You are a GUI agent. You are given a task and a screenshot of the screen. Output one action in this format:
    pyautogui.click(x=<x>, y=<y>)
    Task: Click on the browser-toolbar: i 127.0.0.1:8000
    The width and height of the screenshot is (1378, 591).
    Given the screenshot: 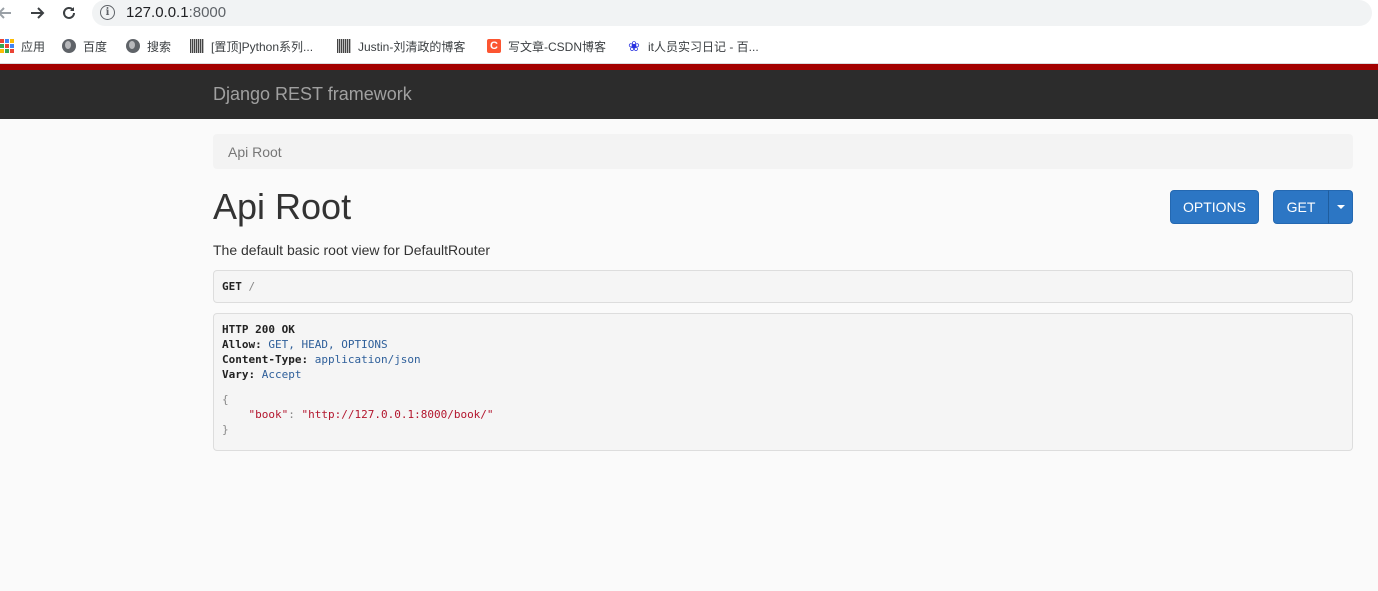 What is the action you would take?
    pyautogui.click(x=689, y=13)
    